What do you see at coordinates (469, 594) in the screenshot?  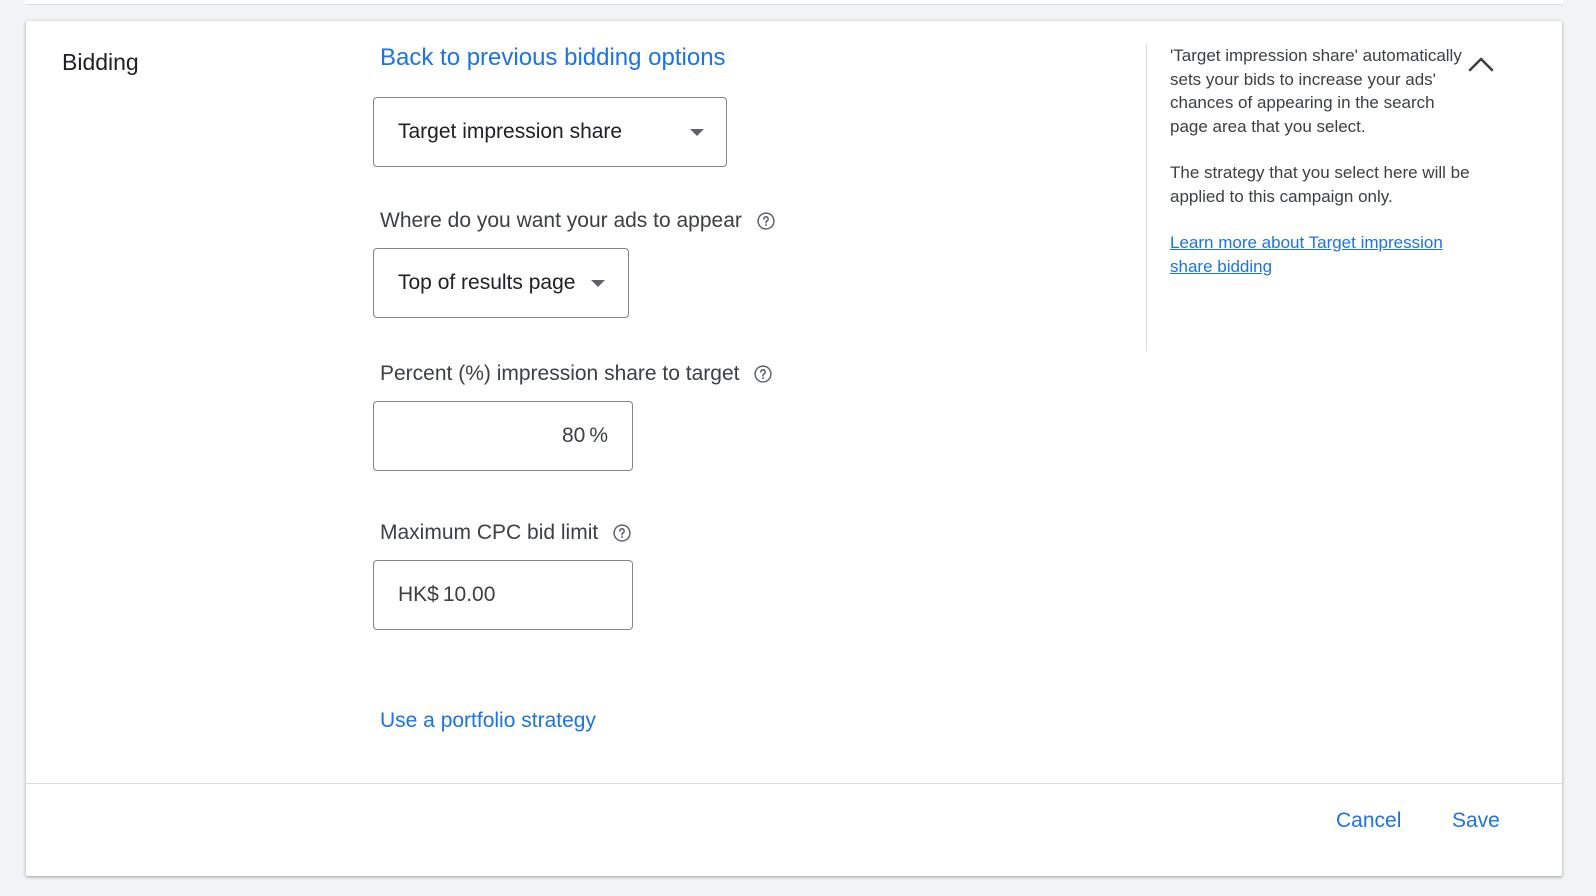 I see `max-cpc-value: 10.00` at bounding box center [469, 594].